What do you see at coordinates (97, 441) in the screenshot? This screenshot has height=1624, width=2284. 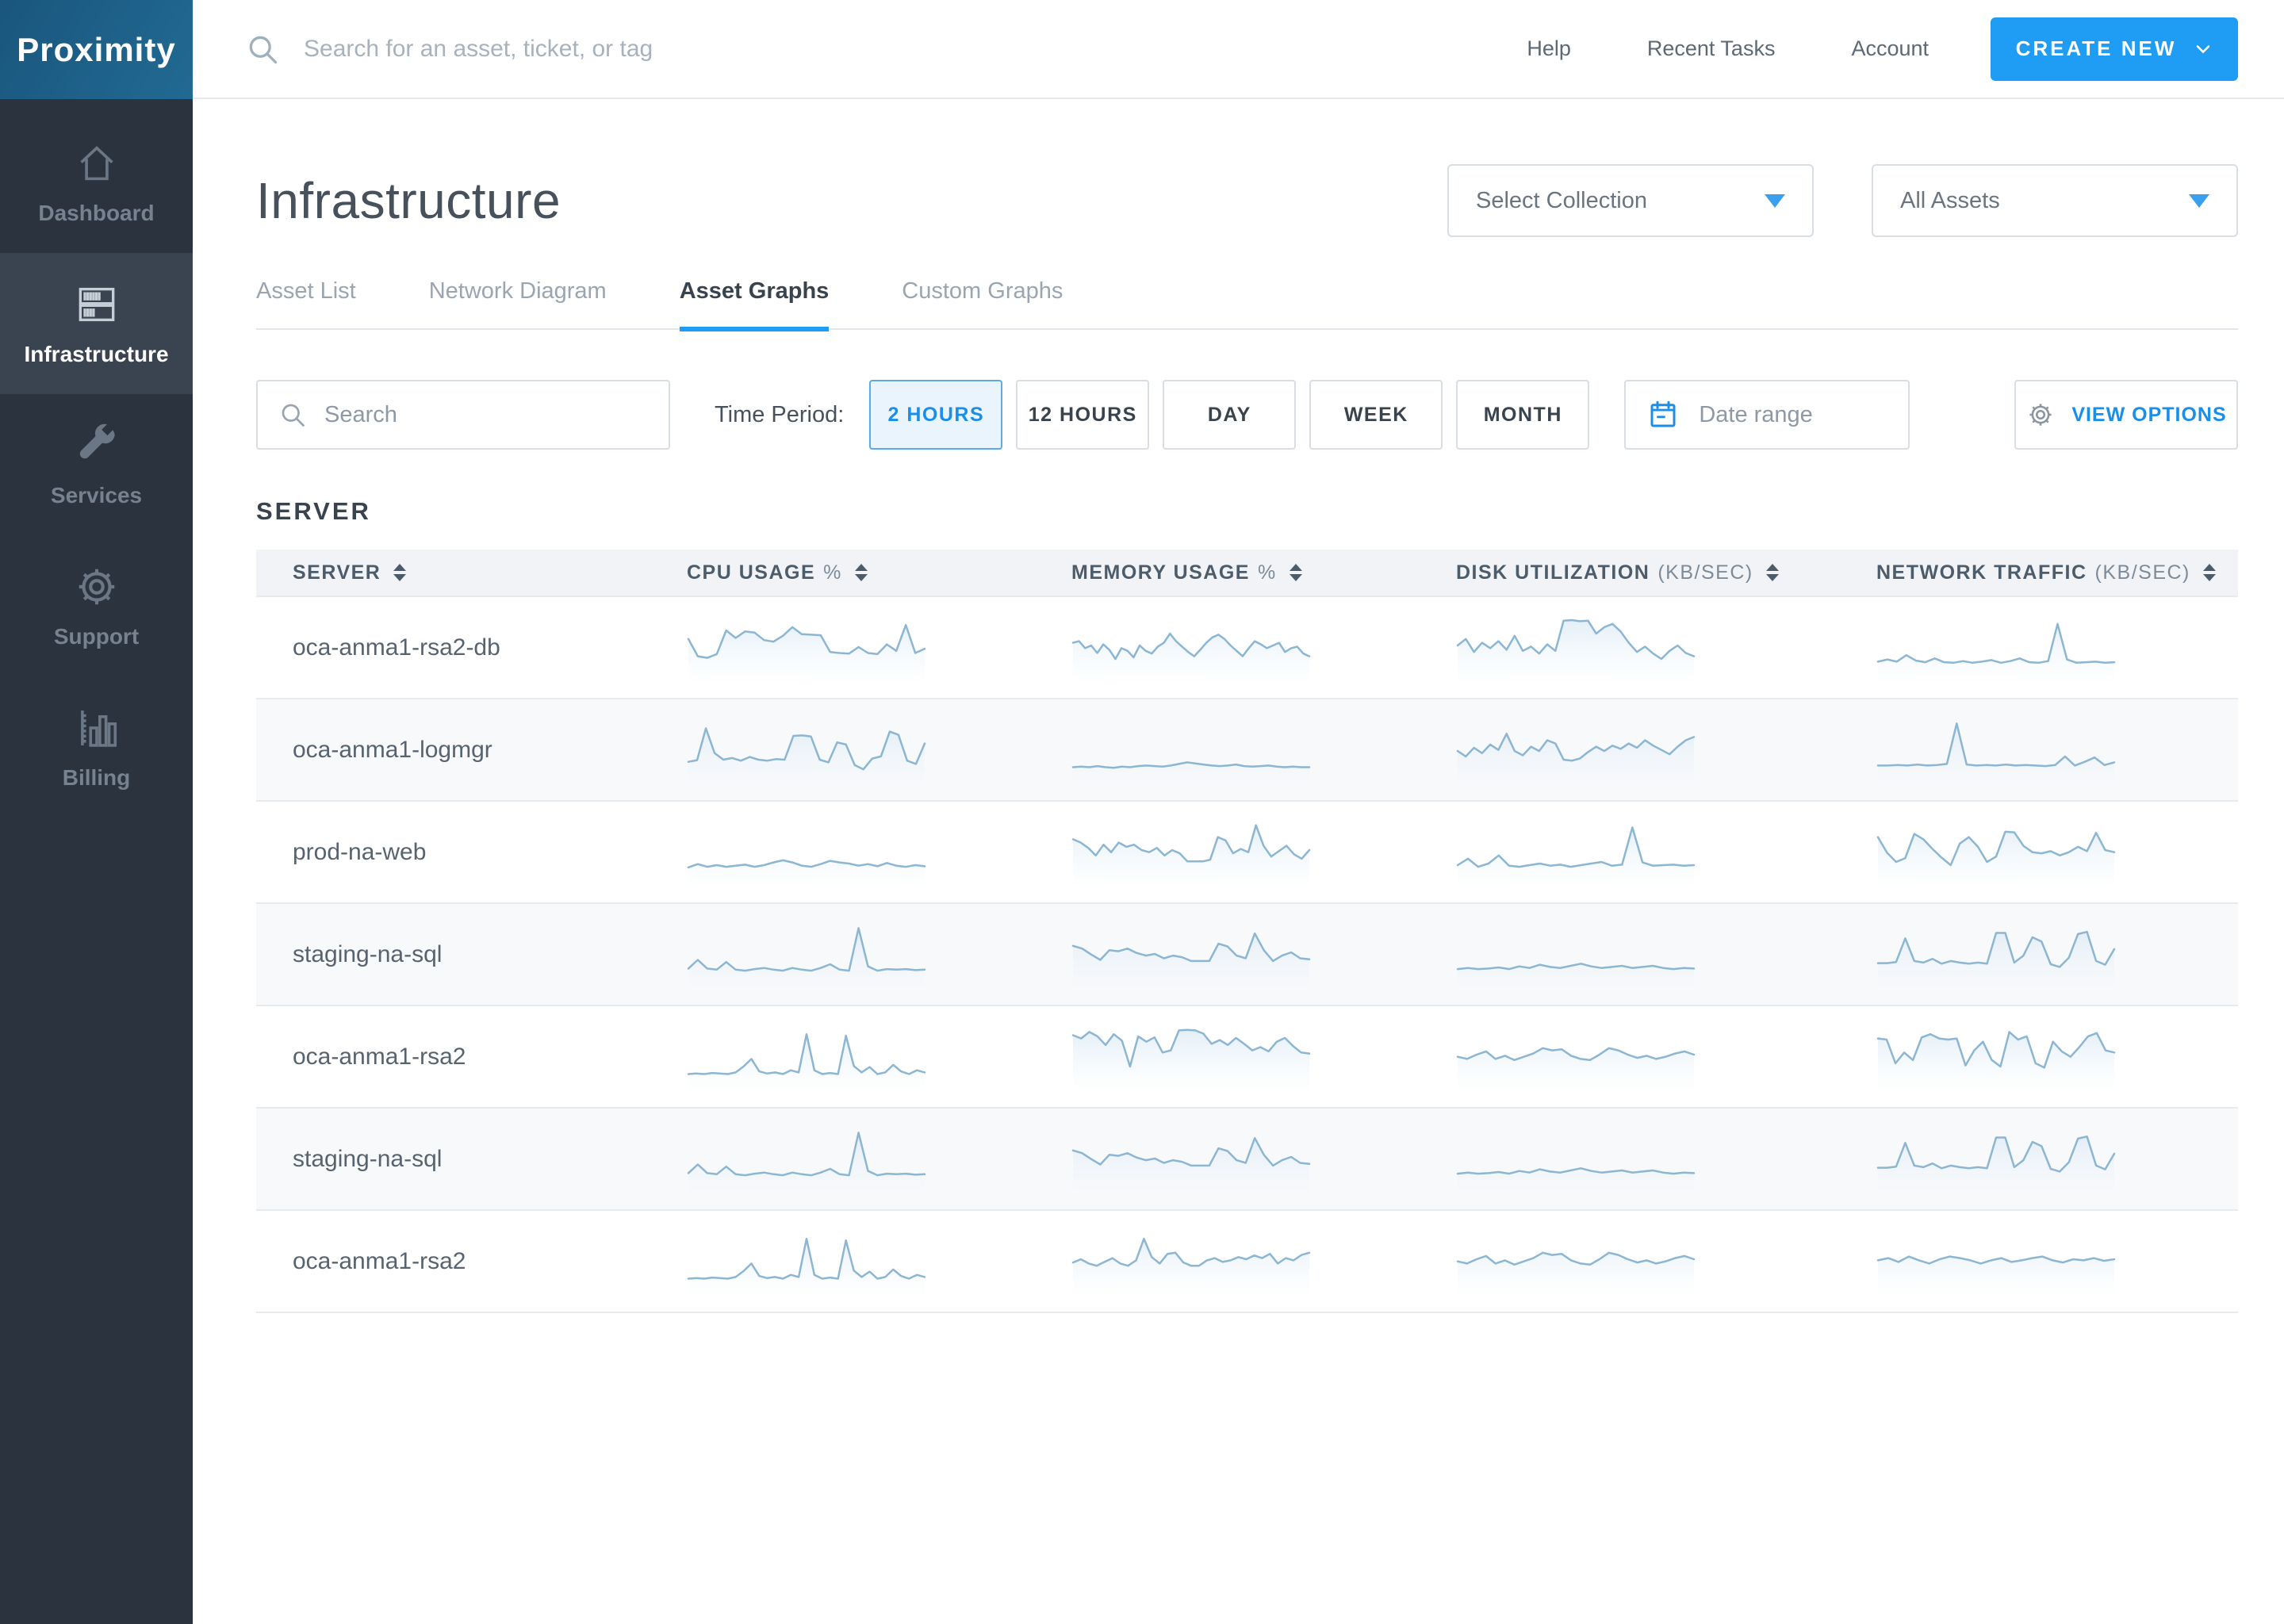 I see `wrench-icon` at bounding box center [97, 441].